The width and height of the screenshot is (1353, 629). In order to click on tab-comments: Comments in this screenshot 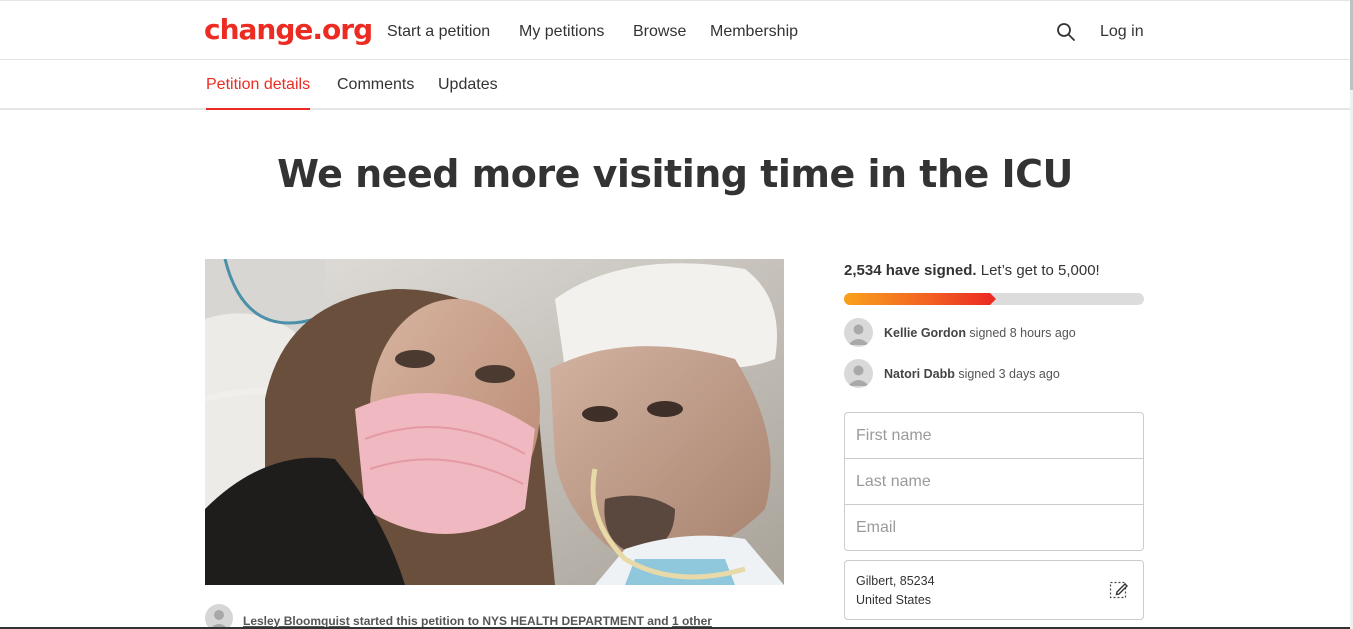, I will do `click(375, 92)`.